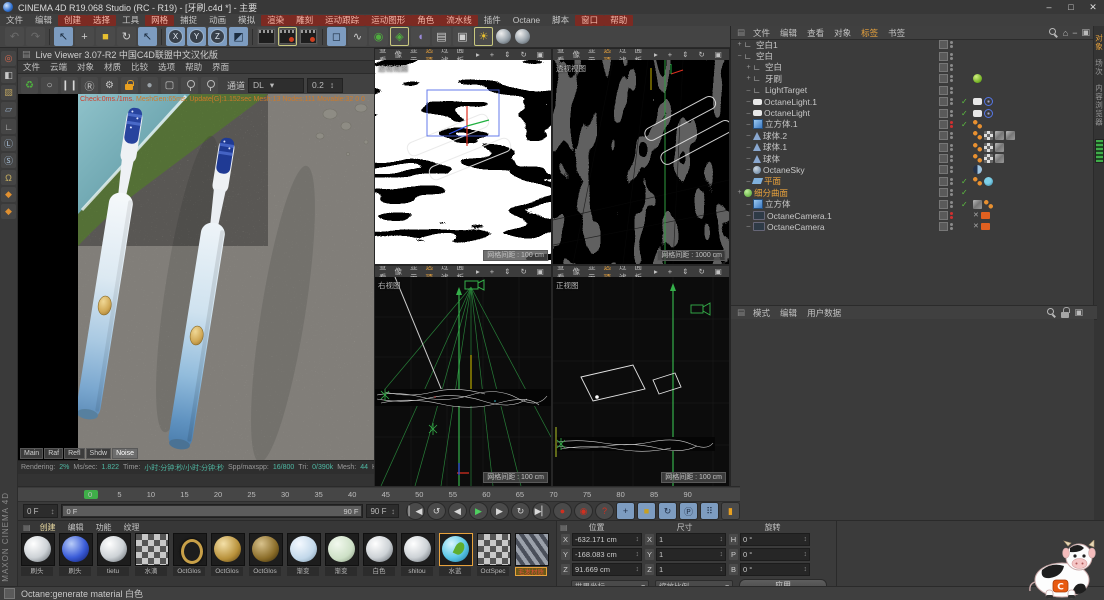  Describe the element at coordinates (685, 54) in the screenshot. I see `zoom-icon: ⇕` at that location.